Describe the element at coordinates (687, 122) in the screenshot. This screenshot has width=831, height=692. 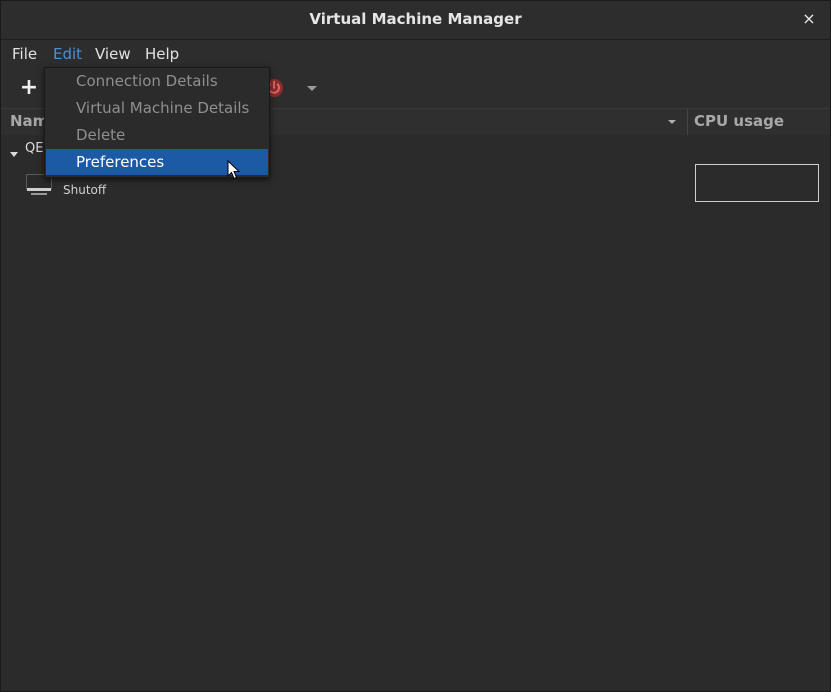
I see `column-separator` at that location.